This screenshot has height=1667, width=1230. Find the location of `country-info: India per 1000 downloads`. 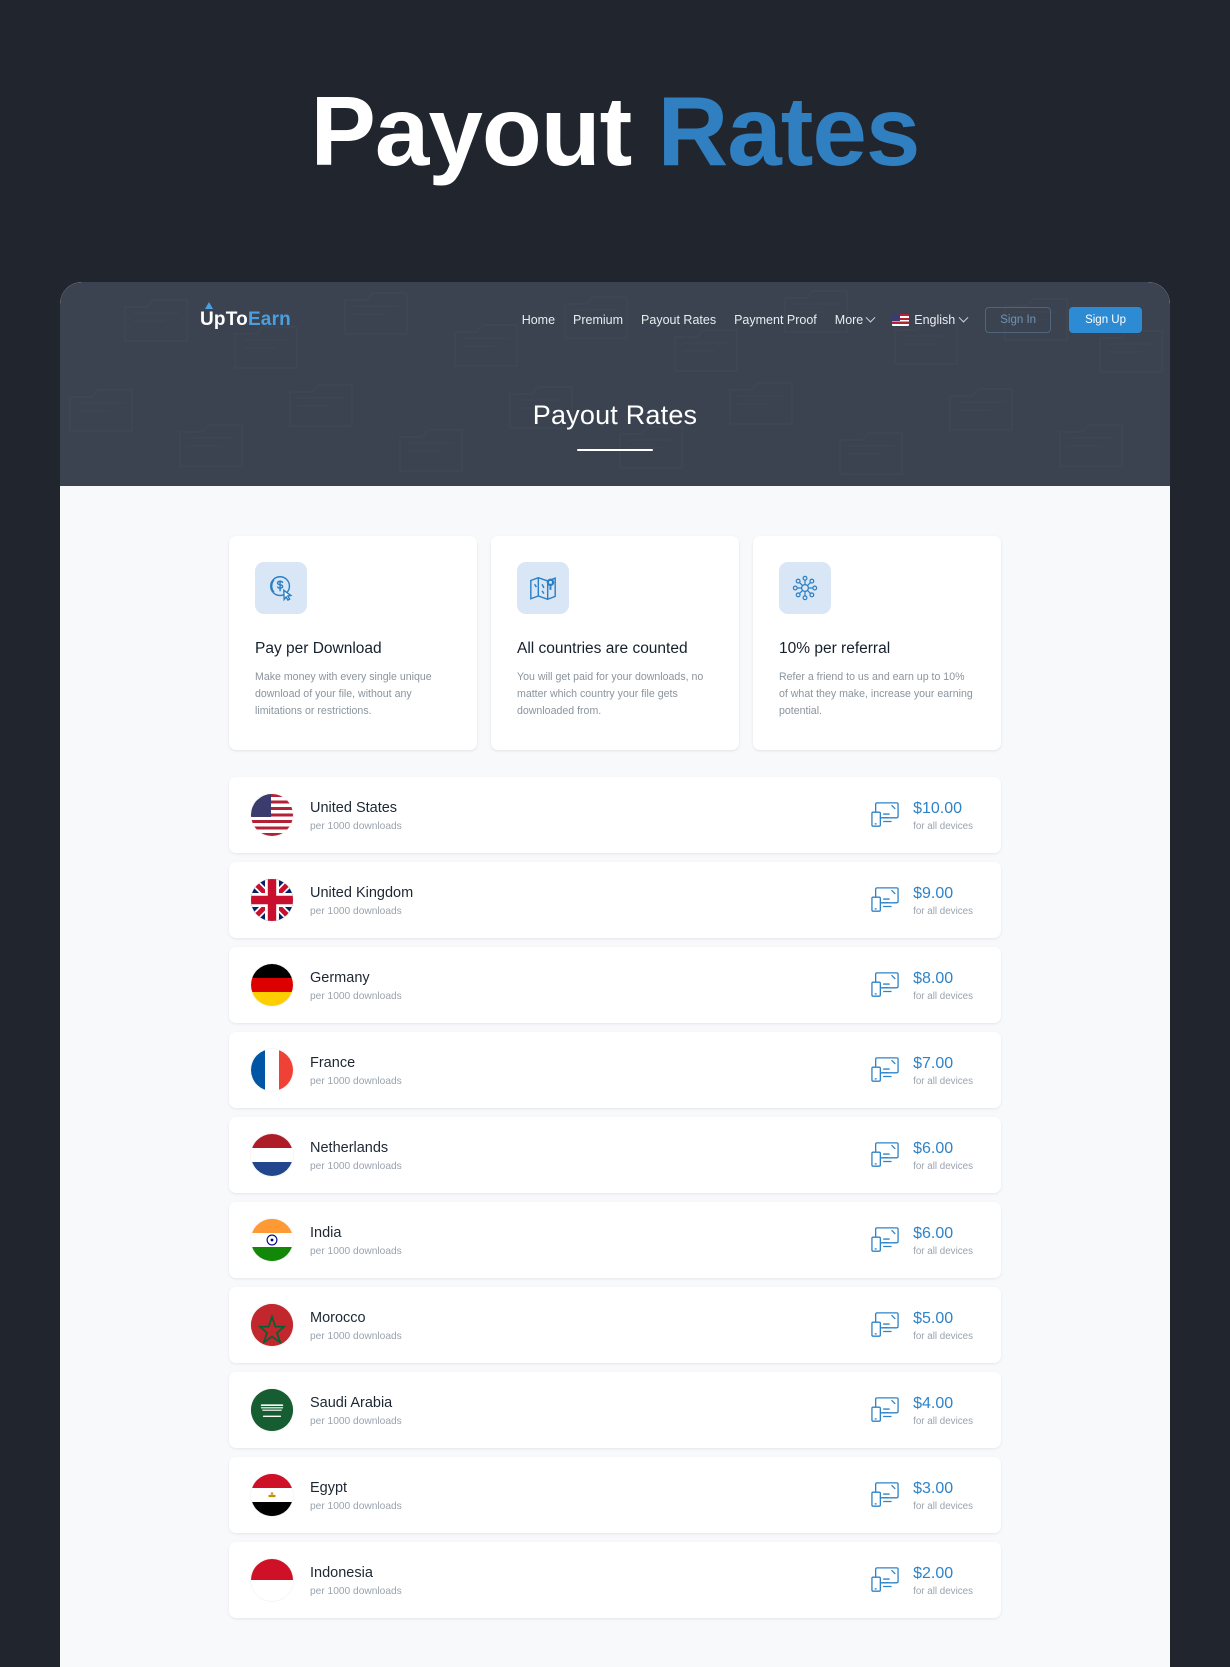

country-info: India per 1000 downloads is located at coordinates (356, 1240).